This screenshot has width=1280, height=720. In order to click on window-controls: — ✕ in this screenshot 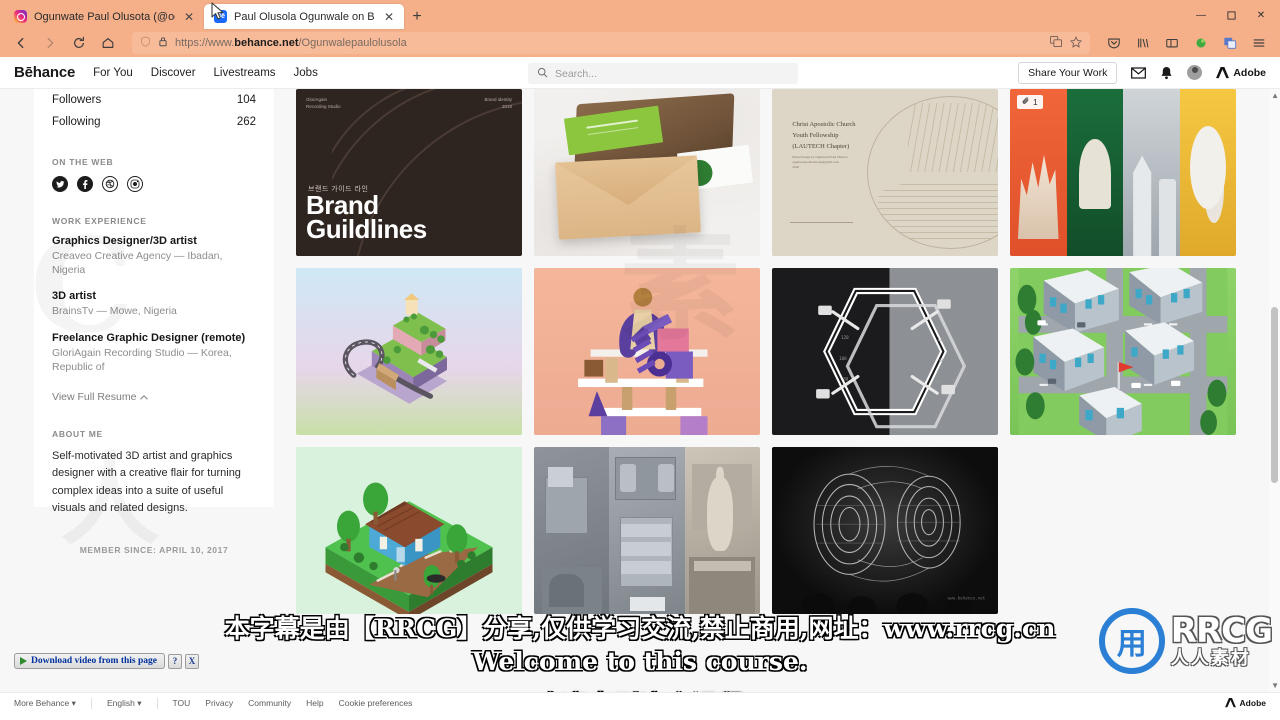, I will do `click(1231, 15)`.